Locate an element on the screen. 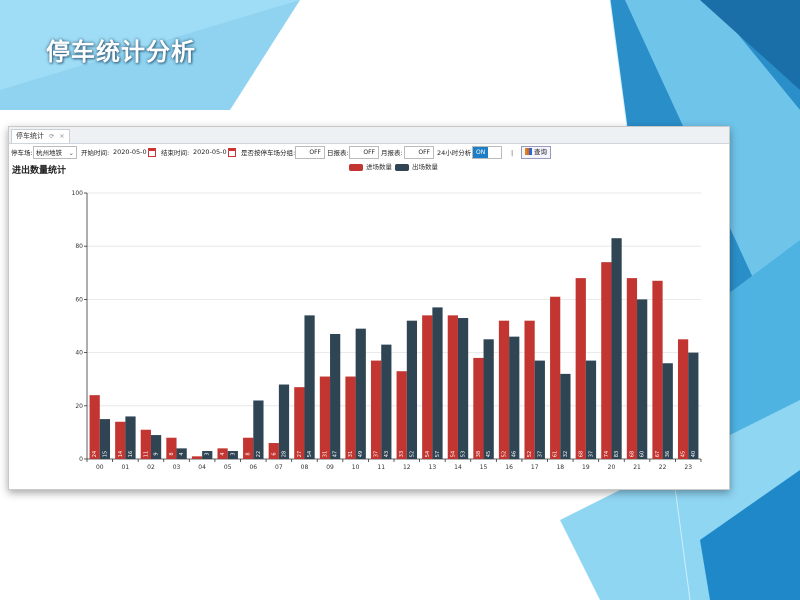 Image resolution: width=800 pixels, height=600 pixels. data-label: 1 is located at coordinates (198, 453).